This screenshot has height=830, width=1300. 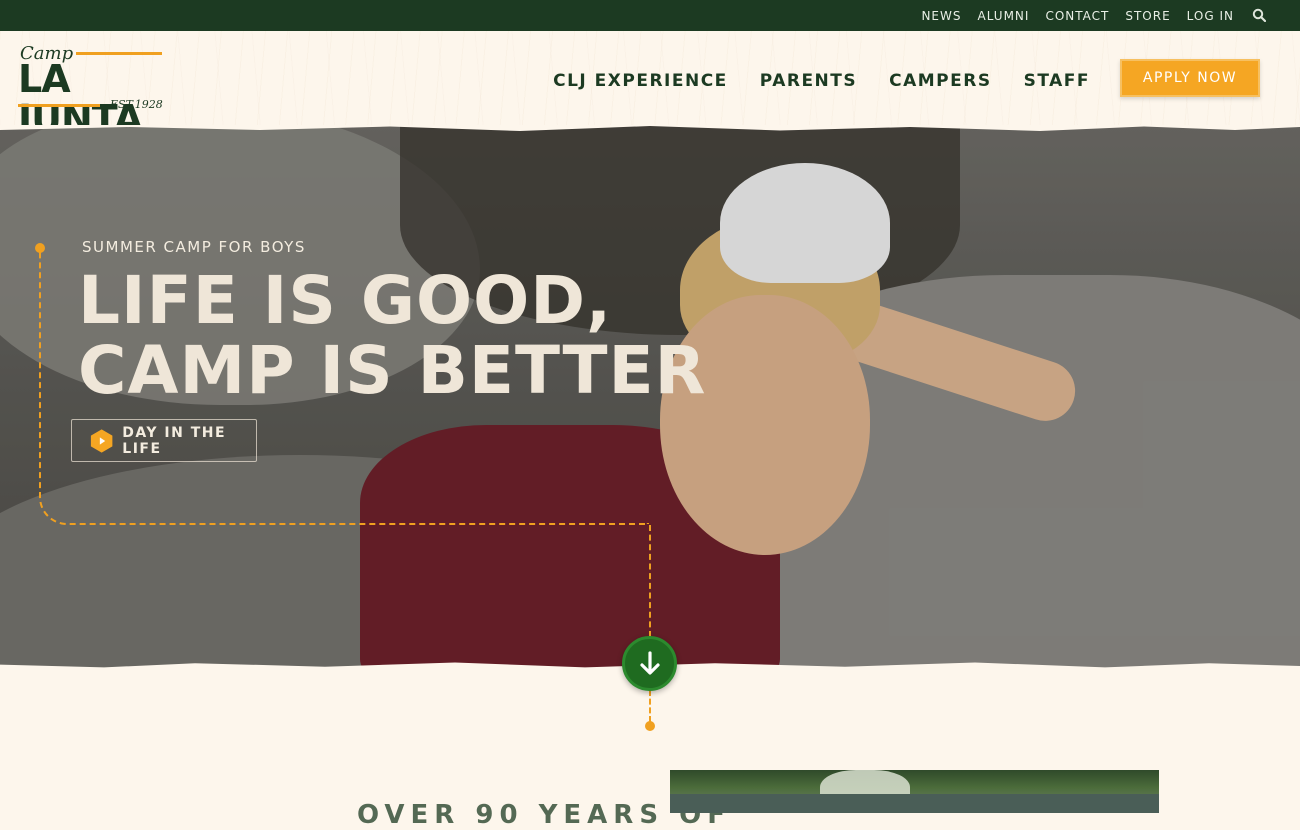 I want to click on utility-link-store: STORE, so click(x=1147, y=16).